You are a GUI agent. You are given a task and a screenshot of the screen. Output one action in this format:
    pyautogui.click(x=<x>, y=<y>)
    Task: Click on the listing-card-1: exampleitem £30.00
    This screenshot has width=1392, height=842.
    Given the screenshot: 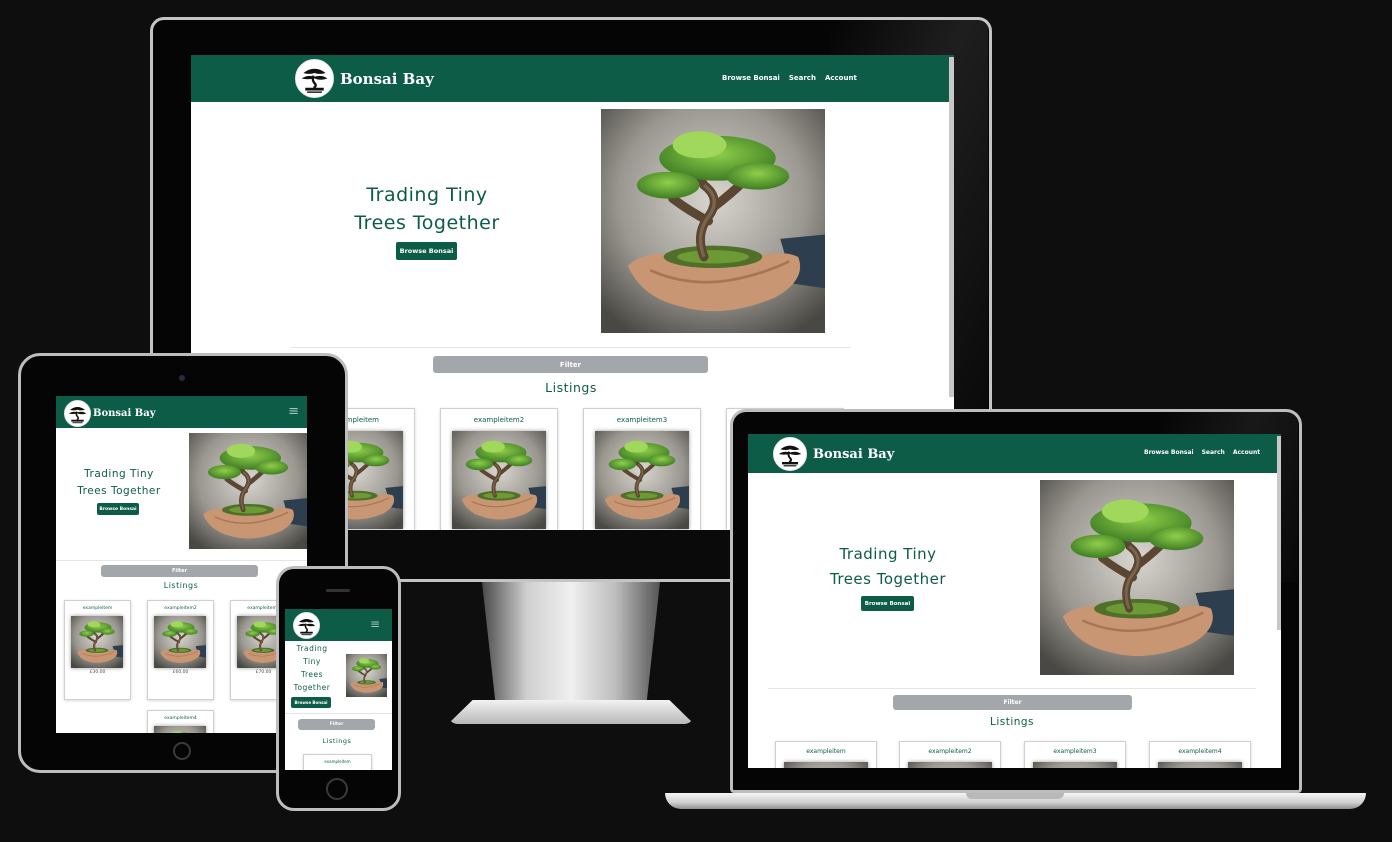 What is the action you would take?
    pyautogui.click(x=97, y=650)
    